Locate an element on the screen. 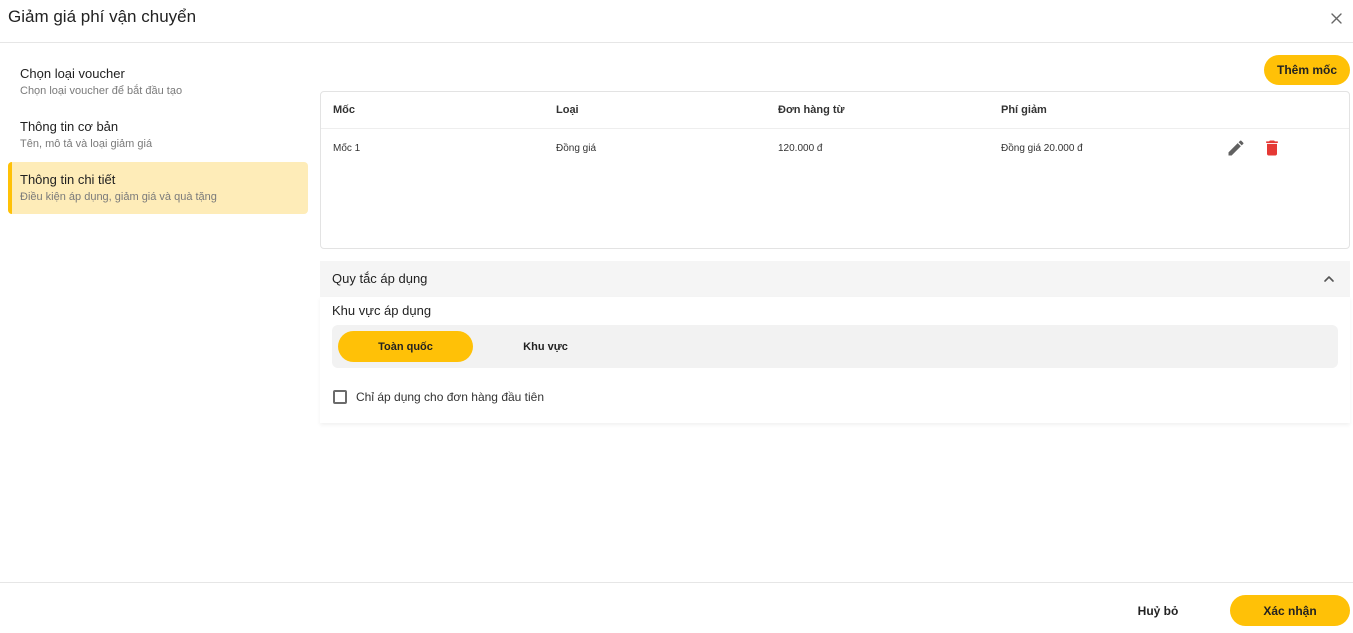  cell-discount: Đồng giá 20.000 đ is located at coordinates (1042, 148).